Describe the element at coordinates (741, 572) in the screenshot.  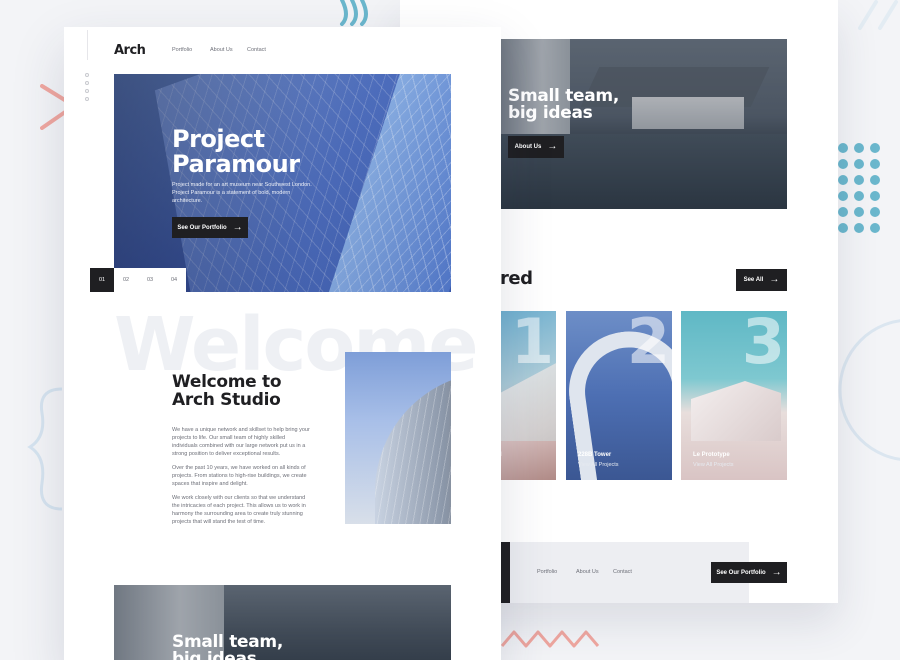
I see `footer-portfolio-button-label: See Our Portfolio` at that location.